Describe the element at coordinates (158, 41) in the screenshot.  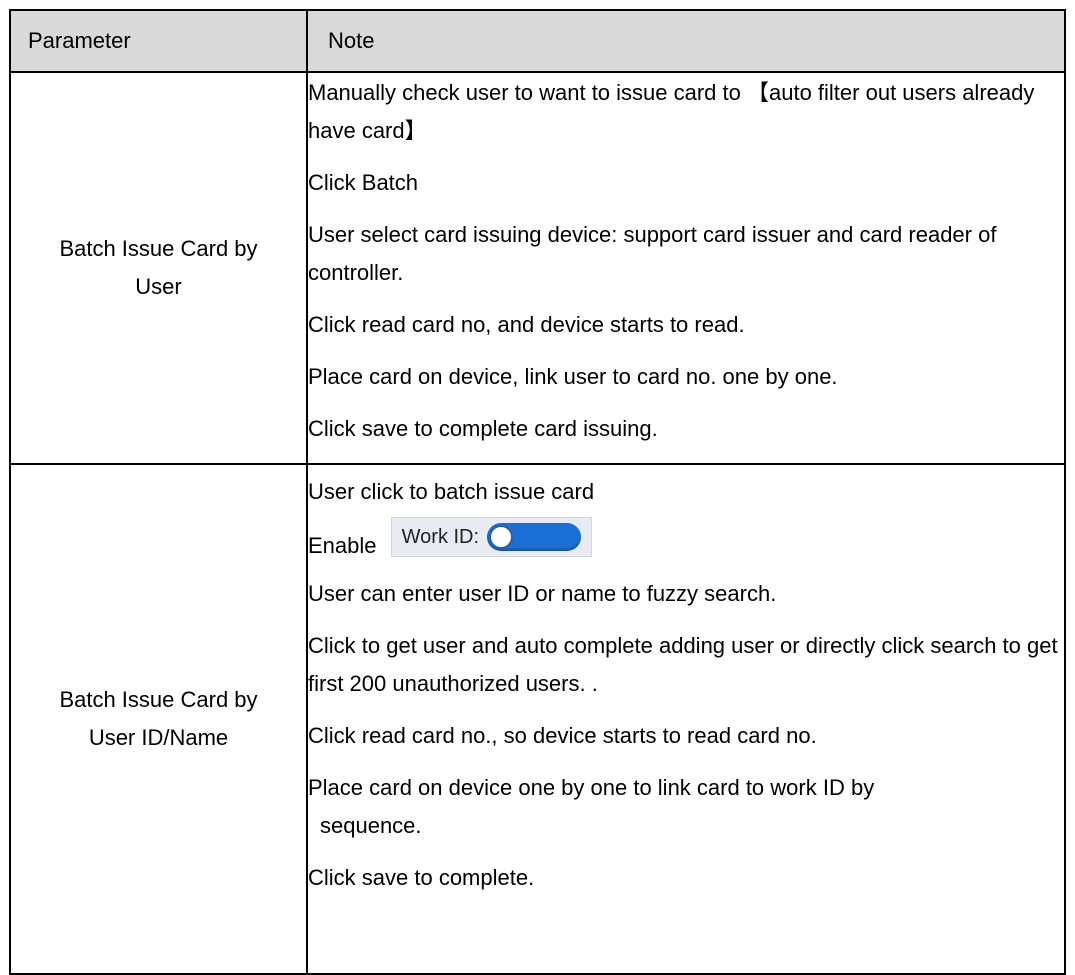
I see `header-parameter: Parameter` at that location.